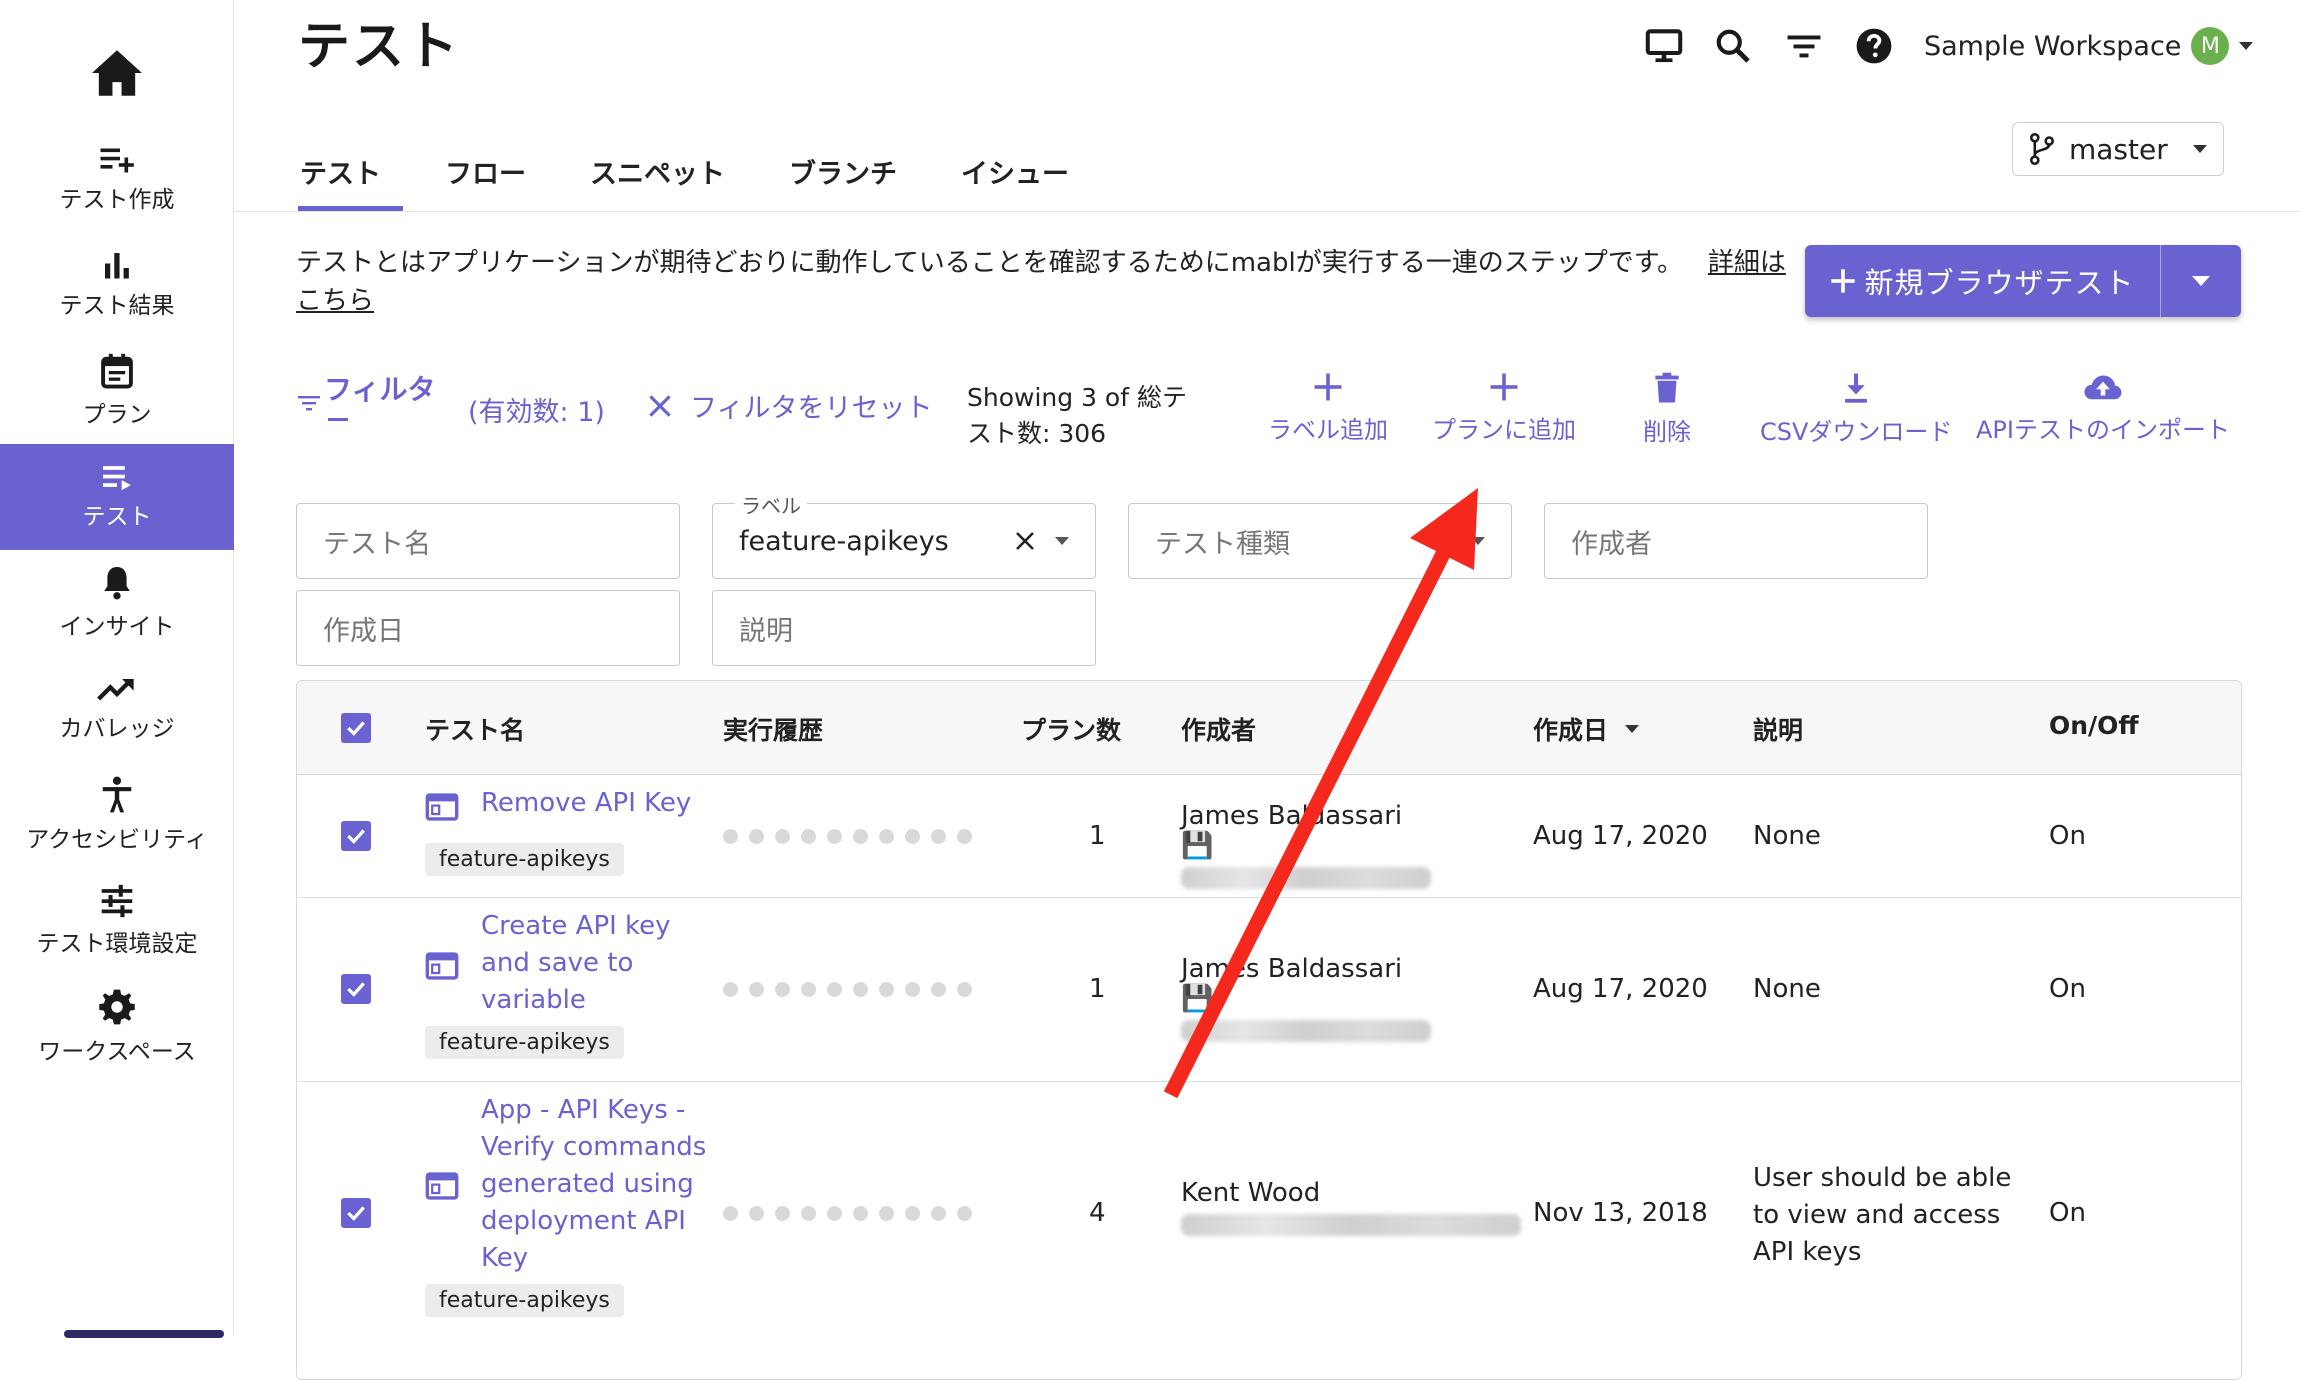 This screenshot has height=1381, width=2300. What do you see at coordinates (475, 729) in the screenshot?
I see `column-header-test-name: テスト名` at bounding box center [475, 729].